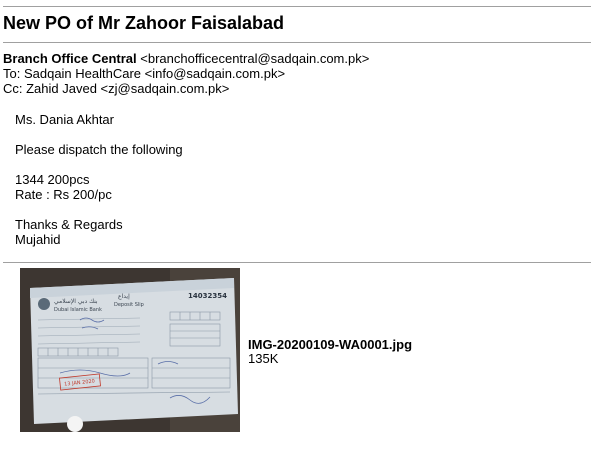  Describe the element at coordinates (254, 58) in the screenshot. I see `sender-email: <branchofficecentral@sadqain.com.pk>` at that location.